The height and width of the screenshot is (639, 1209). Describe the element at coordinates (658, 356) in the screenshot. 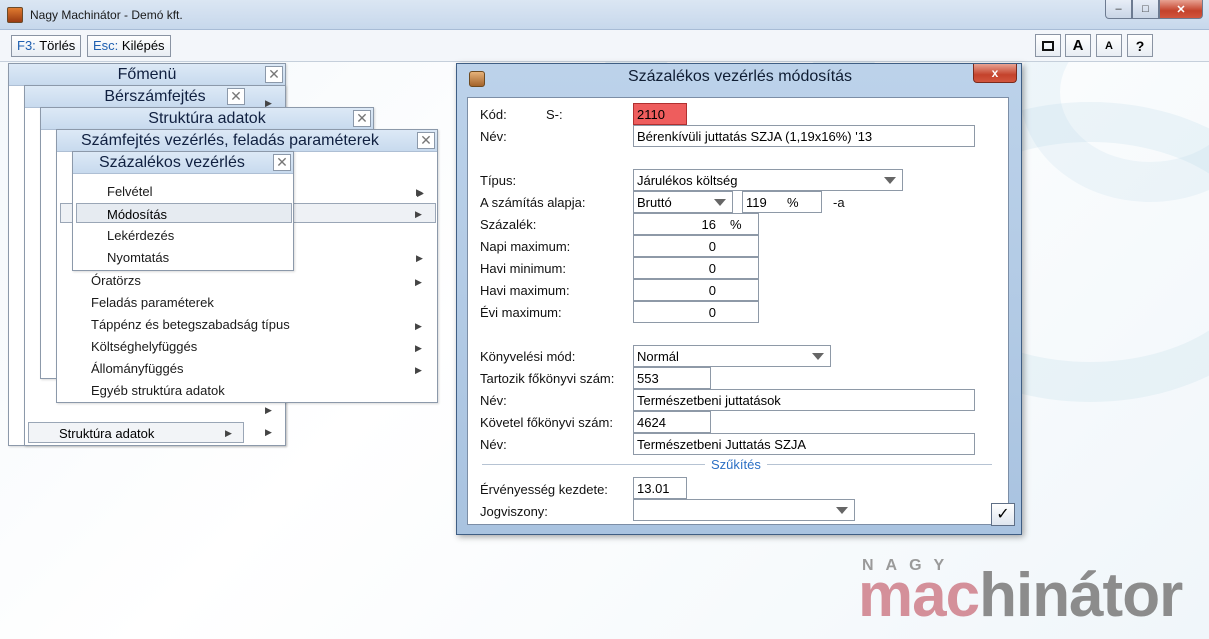

I see `booking-mode-value: Normál` at that location.